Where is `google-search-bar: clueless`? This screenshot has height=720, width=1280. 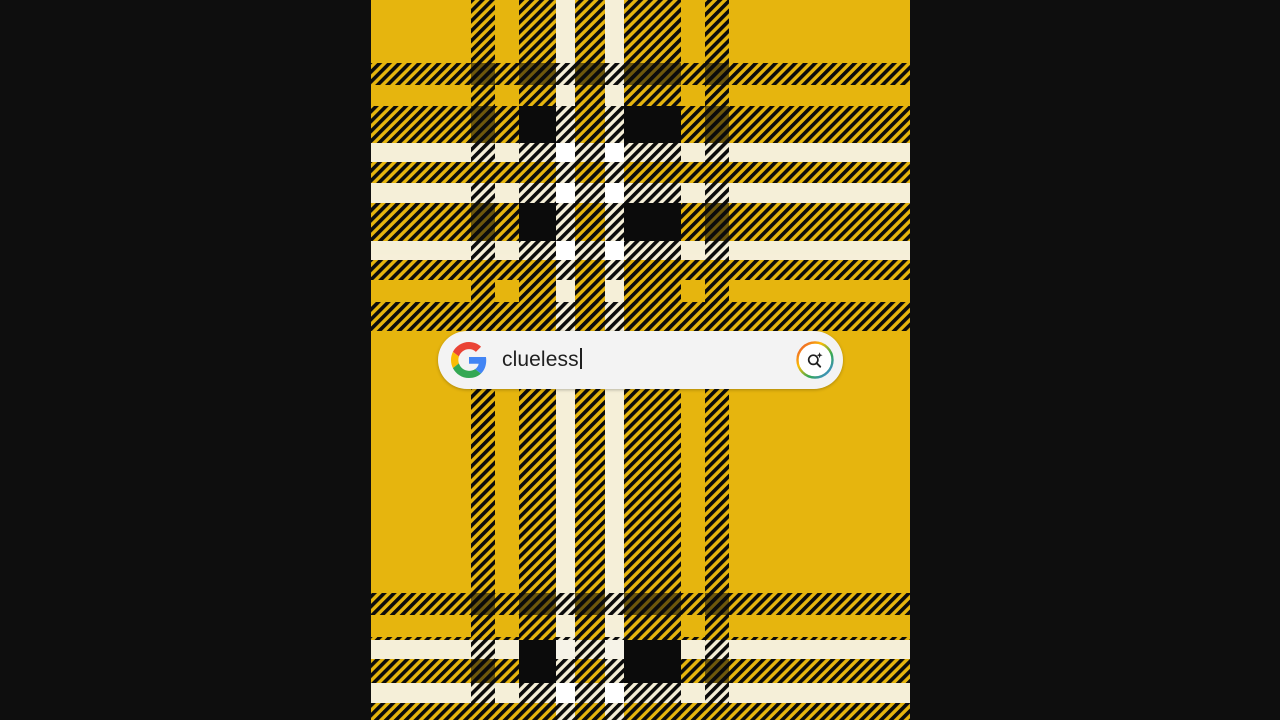
google-search-bar: clueless is located at coordinates (640, 360).